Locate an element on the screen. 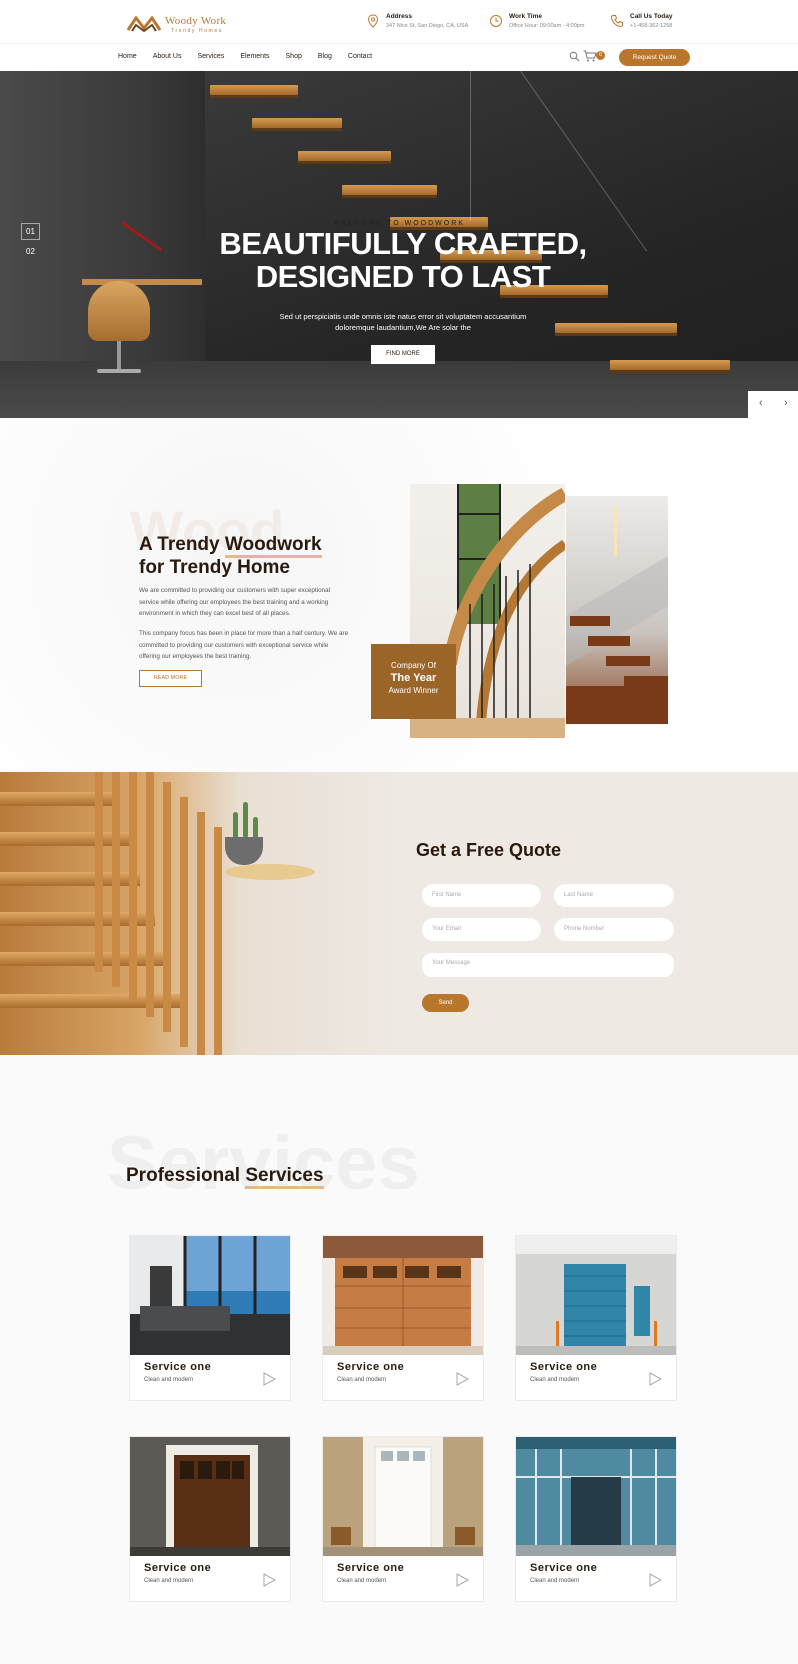  worktime-title: Work Time is located at coordinates (525, 16).